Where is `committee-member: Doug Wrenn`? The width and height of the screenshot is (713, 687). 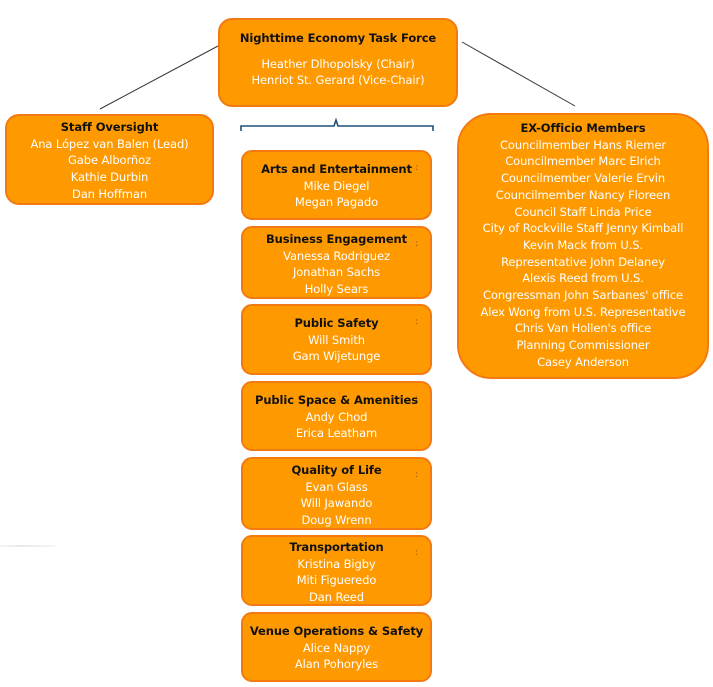 committee-member: Doug Wrenn is located at coordinates (336, 520).